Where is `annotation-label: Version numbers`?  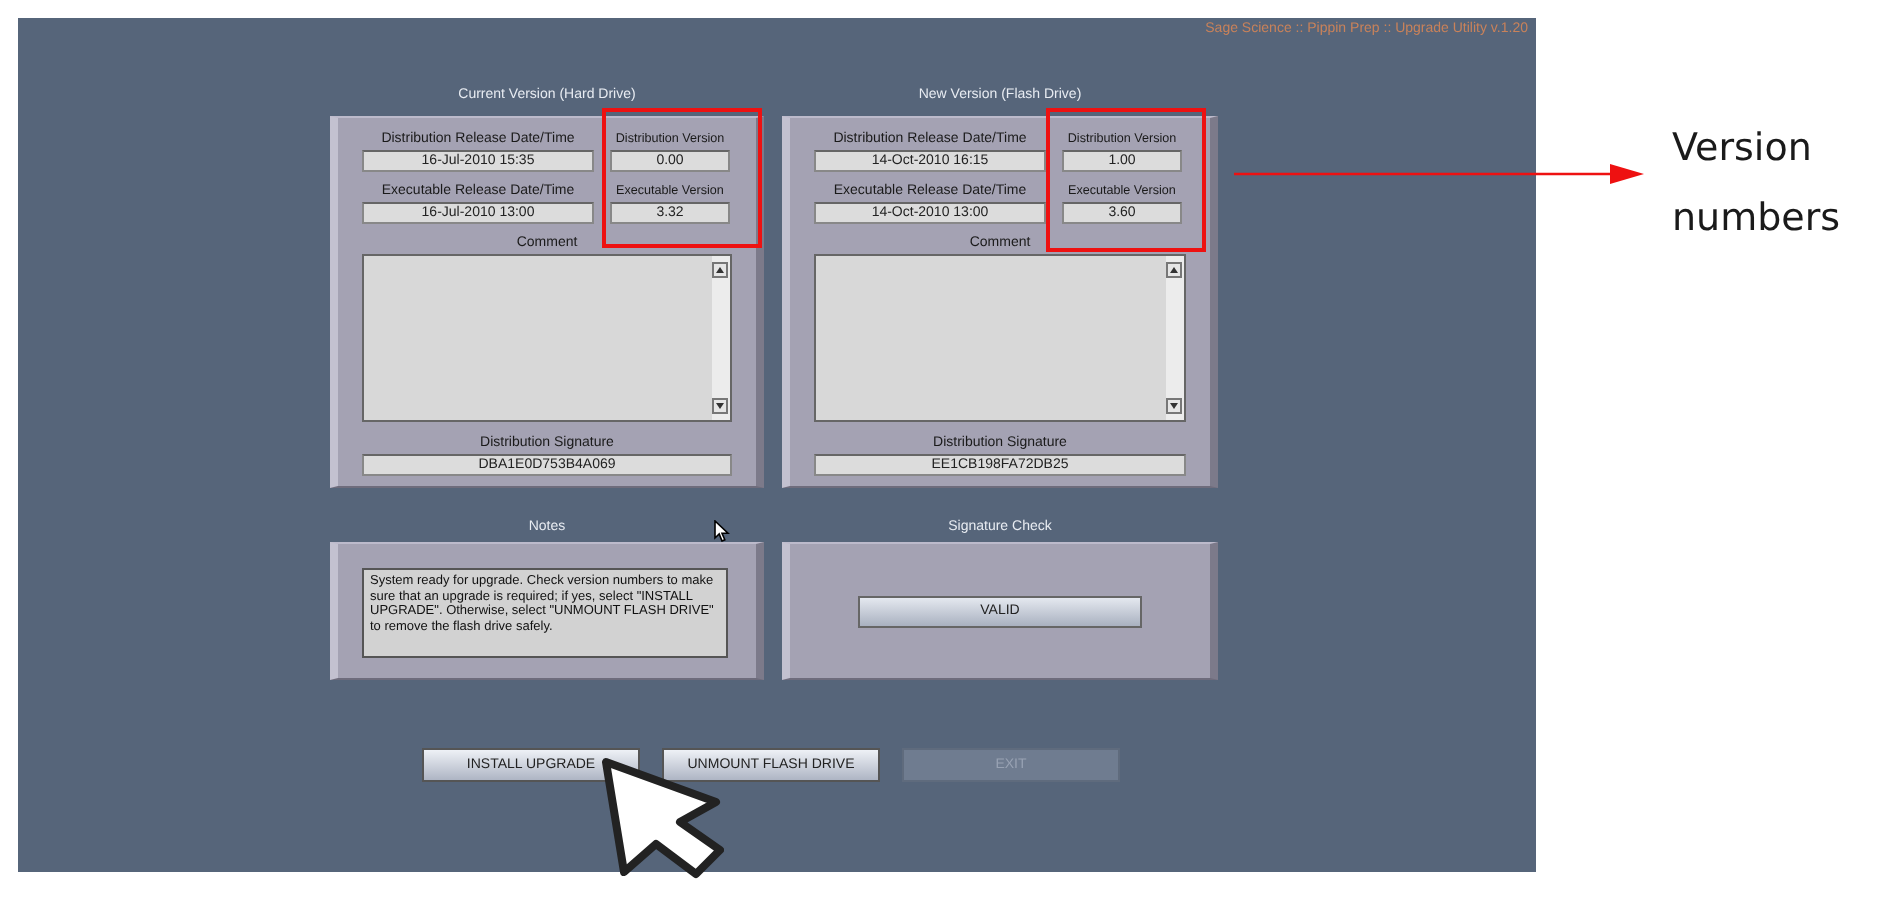
annotation-label: Version numbers is located at coordinates (1757, 184).